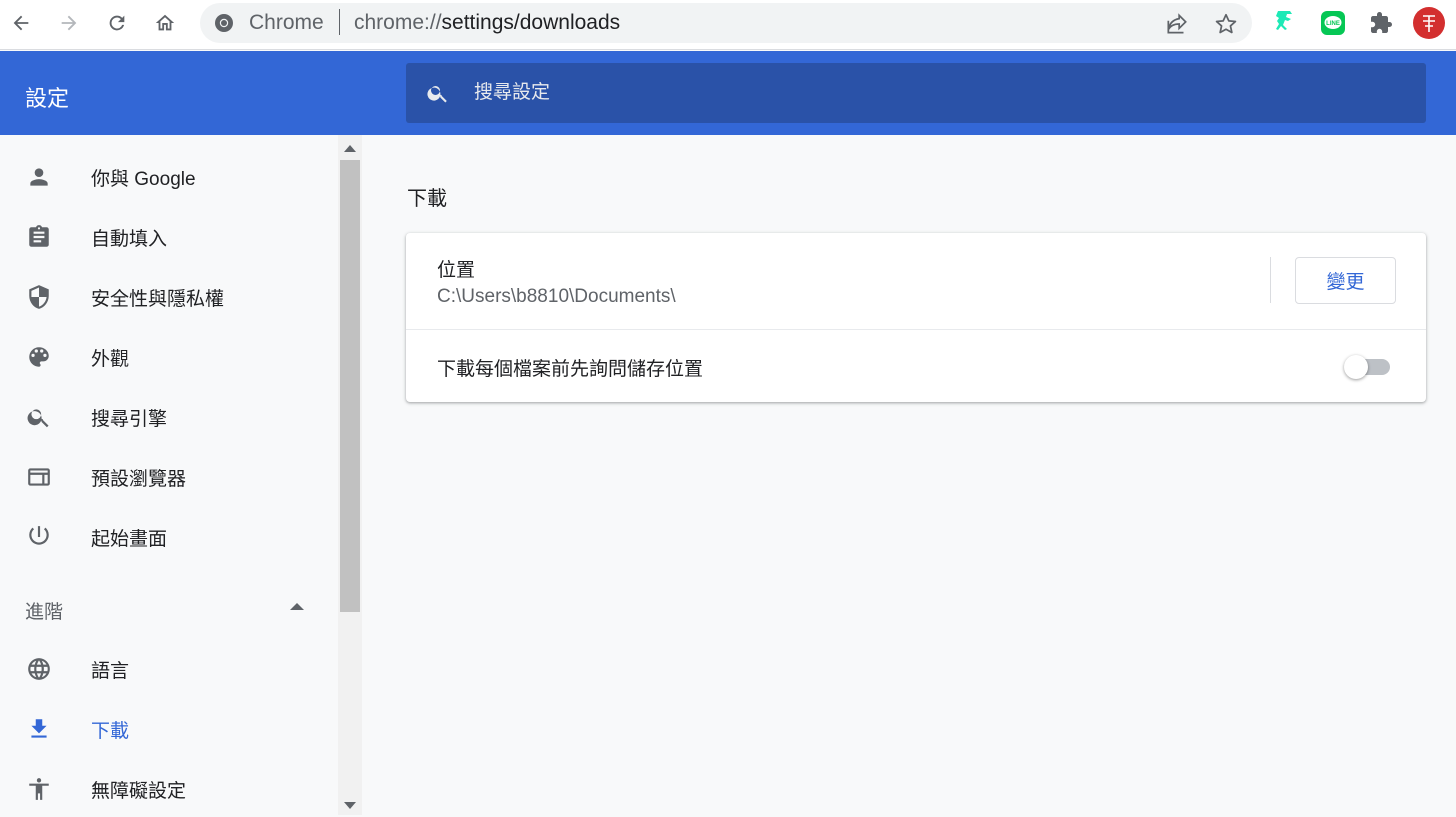  I want to click on sidebar-item-label: 自動填入, so click(129, 239).